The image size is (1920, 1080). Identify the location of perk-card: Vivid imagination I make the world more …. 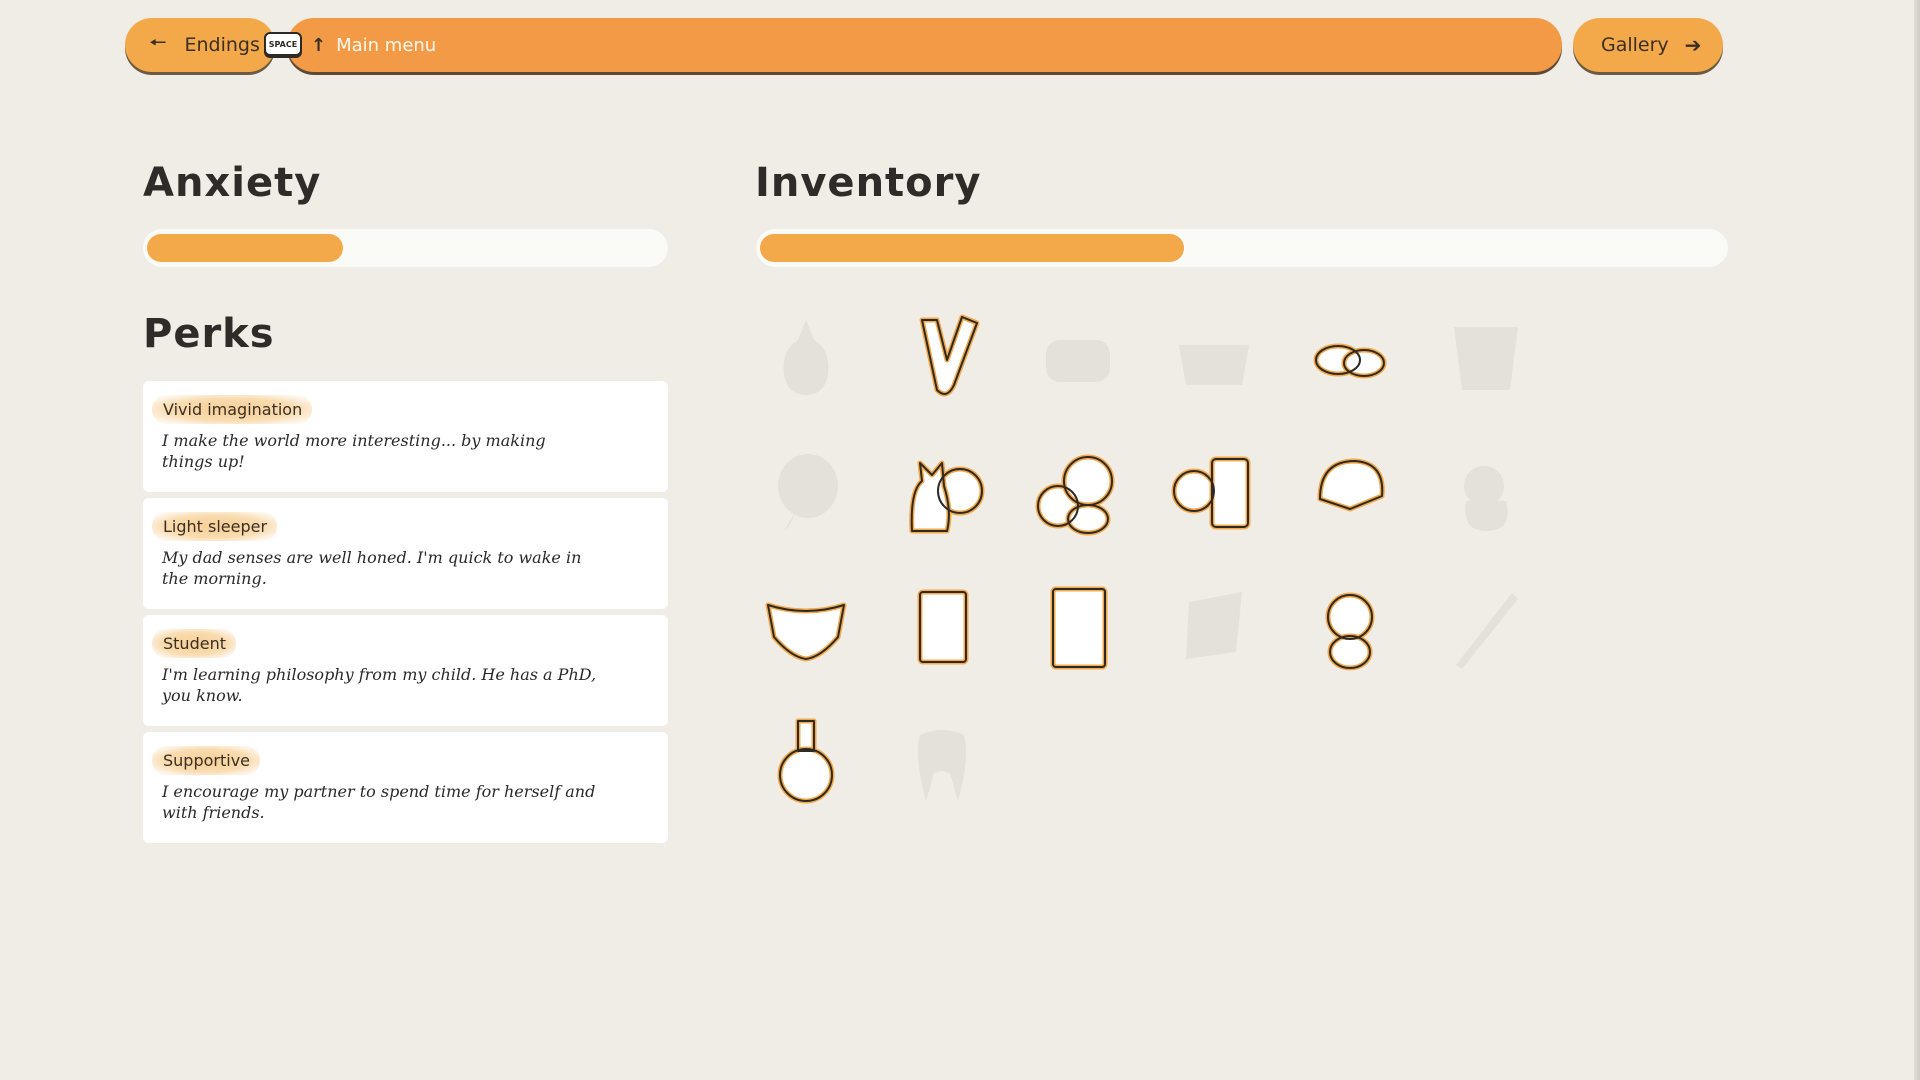
(405, 436).